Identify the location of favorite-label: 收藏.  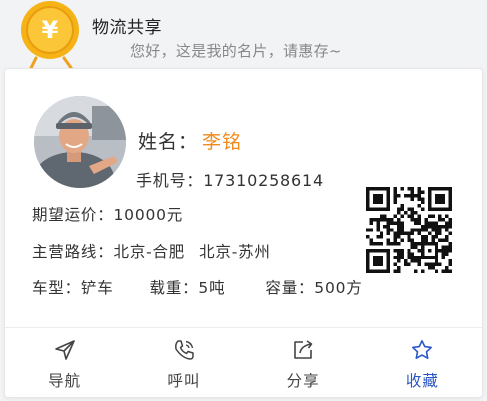
(422, 381).